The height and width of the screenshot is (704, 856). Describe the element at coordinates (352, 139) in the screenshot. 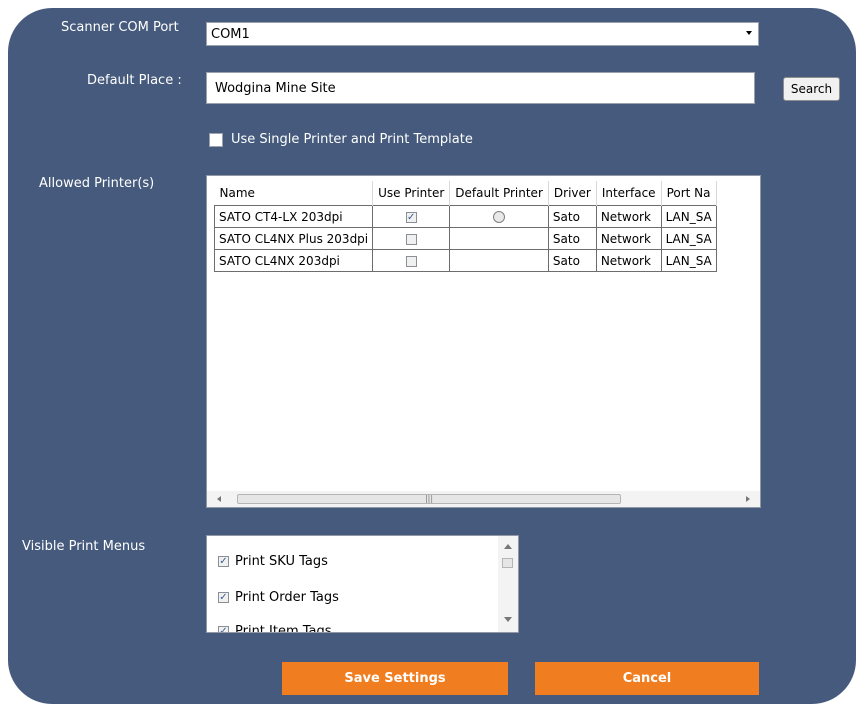

I see `single-printer-label: Use Single Printer and Print Template` at that location.